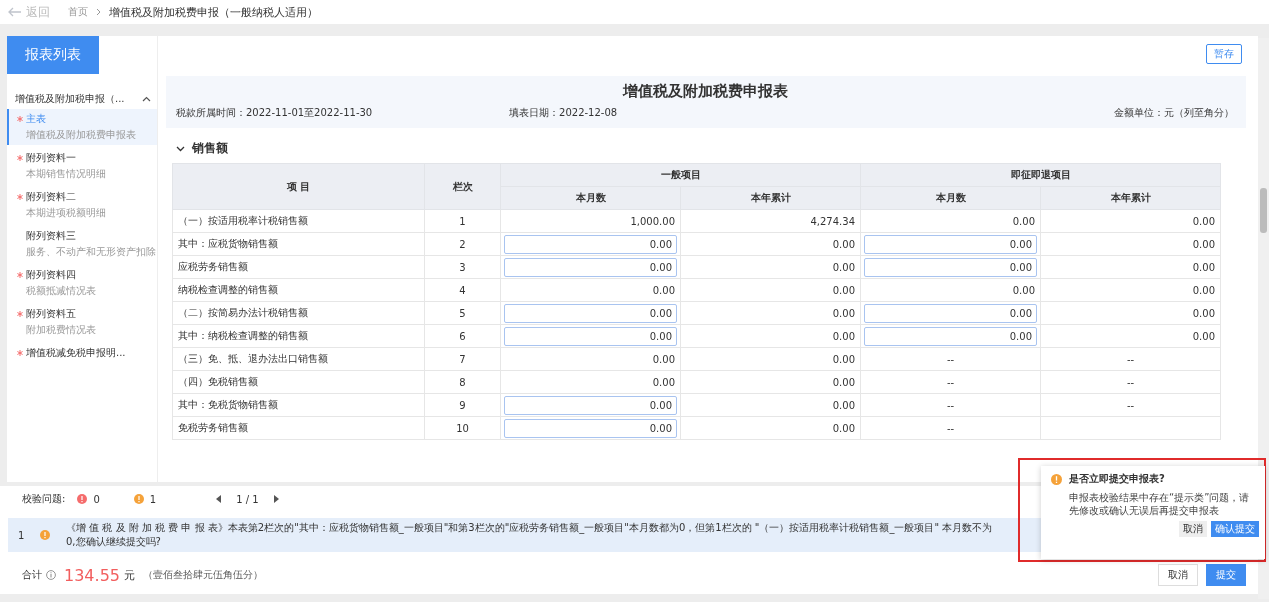  Describe the element at coordinates (275, 499) in the screenshot. I see `next-icon` at that location.